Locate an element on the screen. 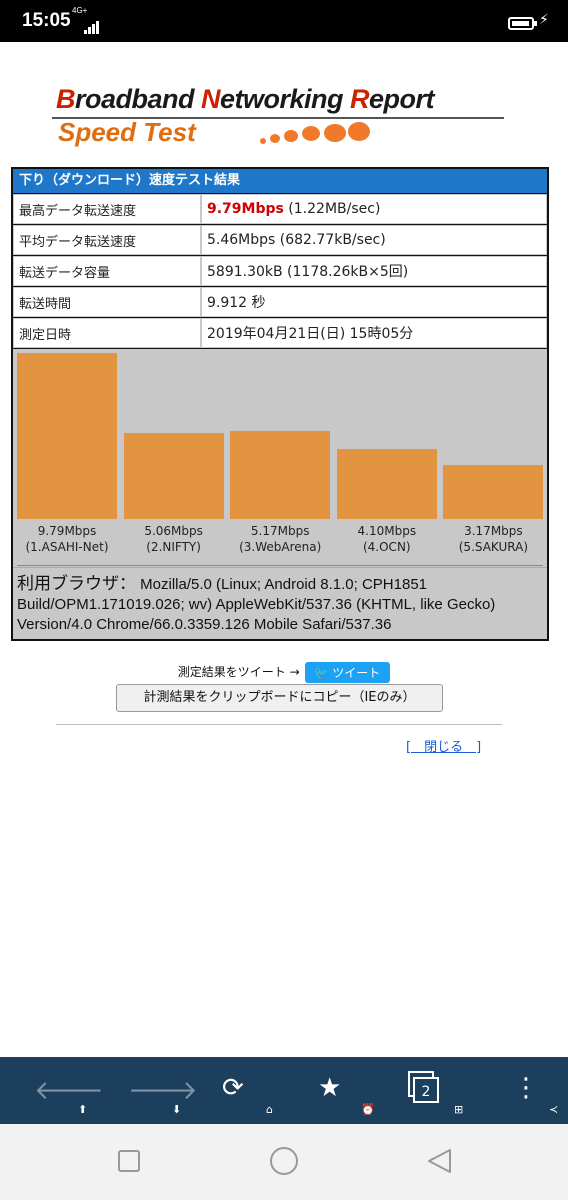  row-max-speed: 最高データ転送速度 9.79Mbps (1.22MB/sec) is located at coordinates (280, 209).